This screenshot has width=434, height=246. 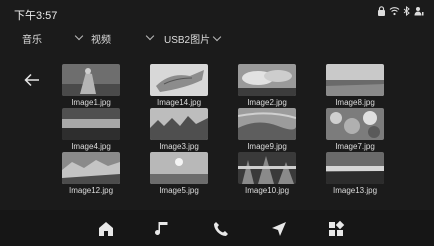 I want to click on breadcrumb: 音乐 视频 USB2图片, so click(x=217, y=39).